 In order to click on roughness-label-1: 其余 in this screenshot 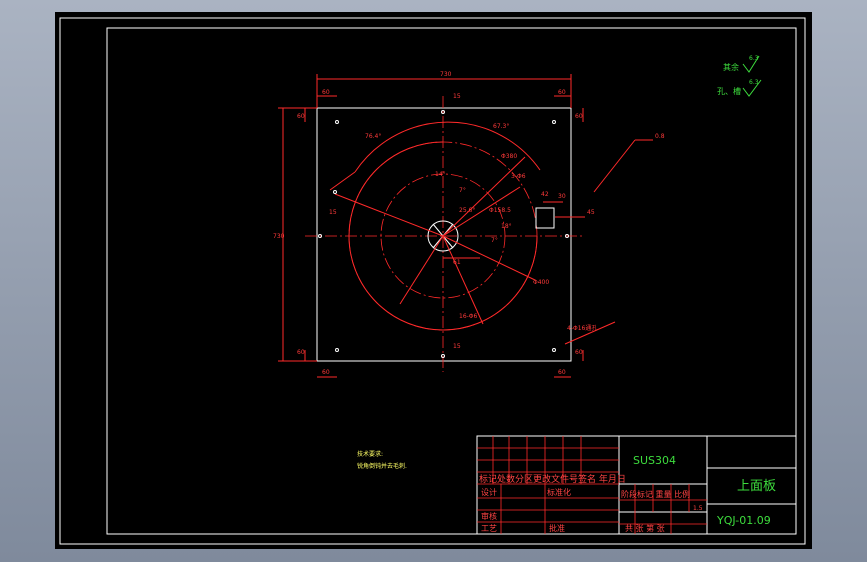, I will do `click(731, 67)`.